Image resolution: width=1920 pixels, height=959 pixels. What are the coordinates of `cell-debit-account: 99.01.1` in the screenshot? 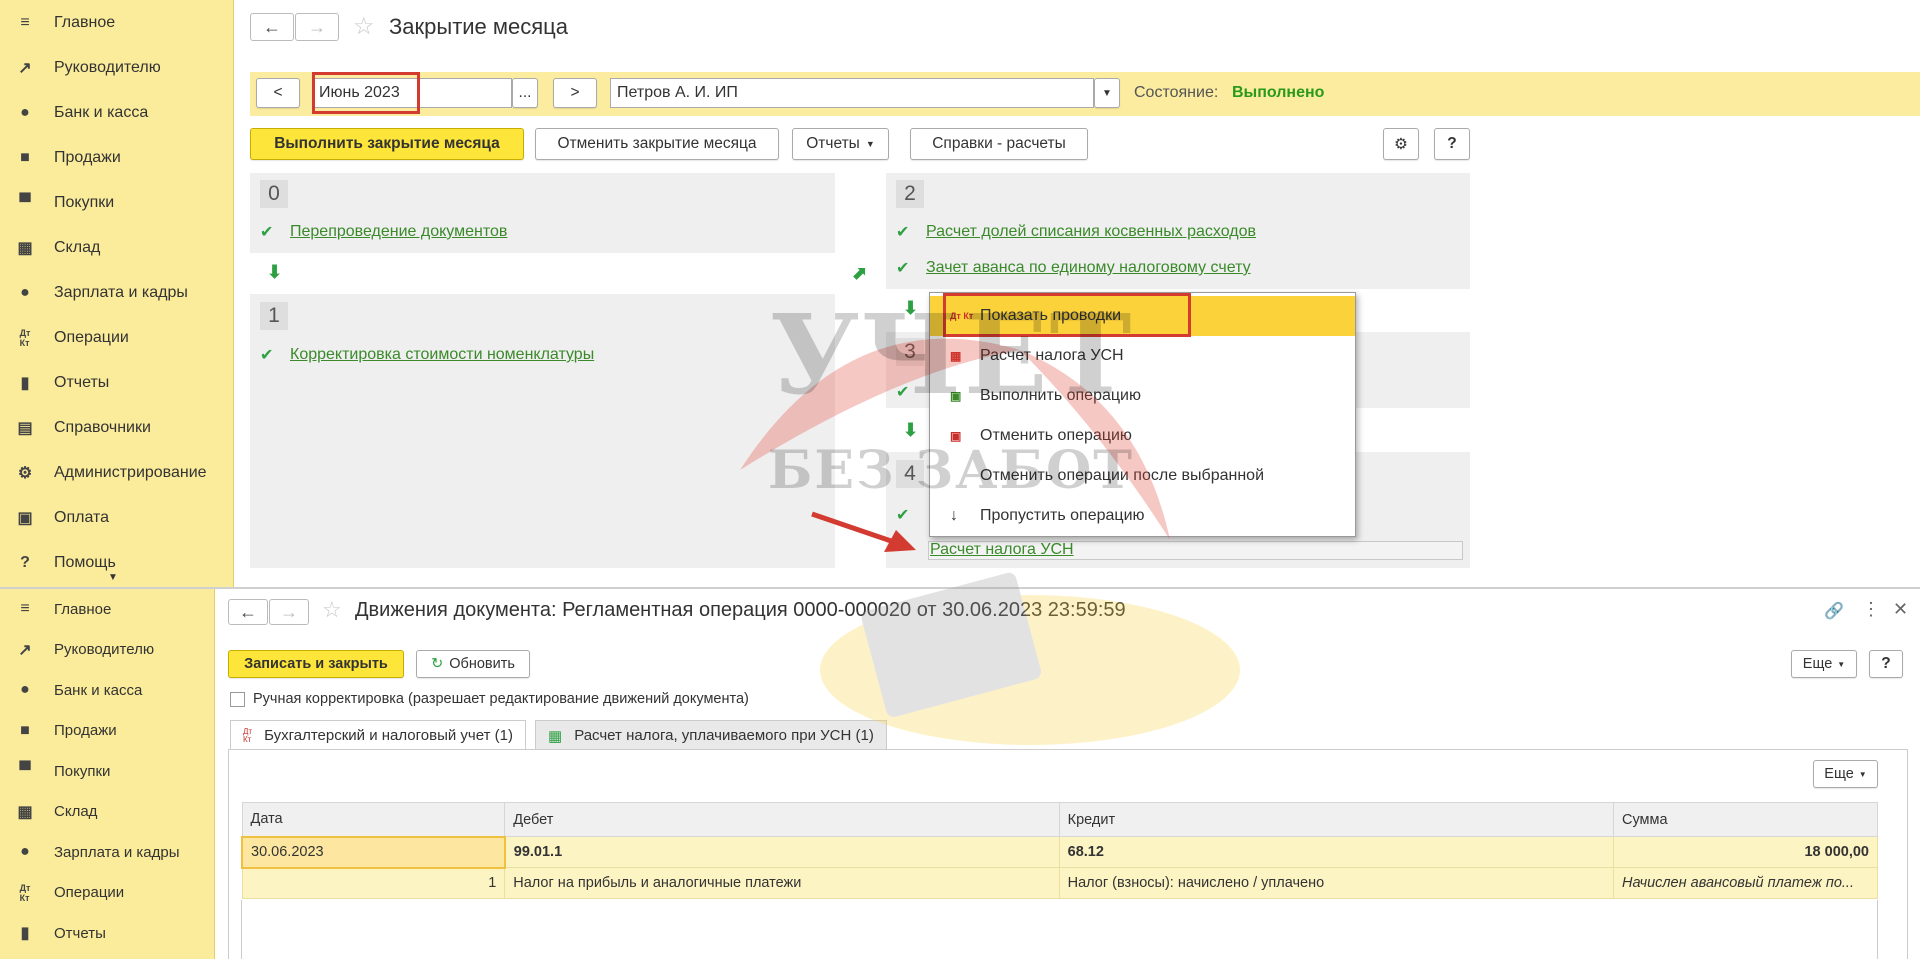 It's located at (782, 852).